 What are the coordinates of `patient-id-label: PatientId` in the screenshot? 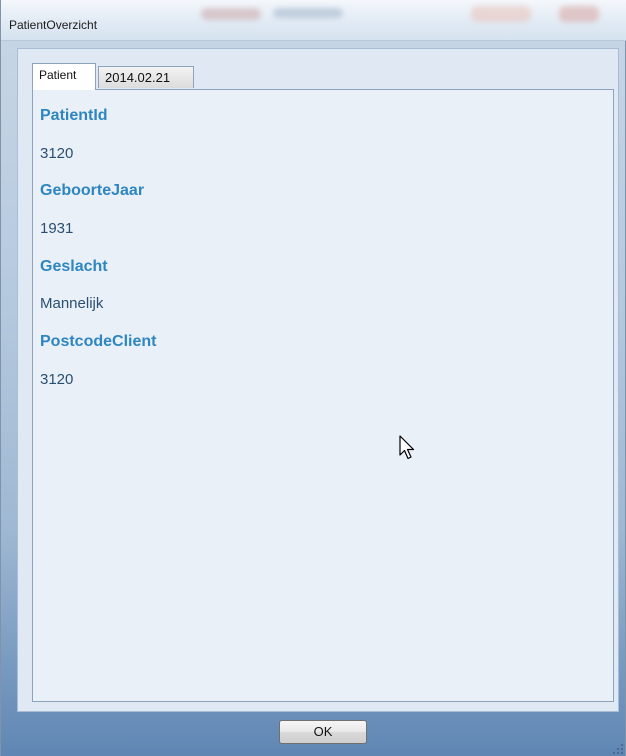 It's located at (74, 115).